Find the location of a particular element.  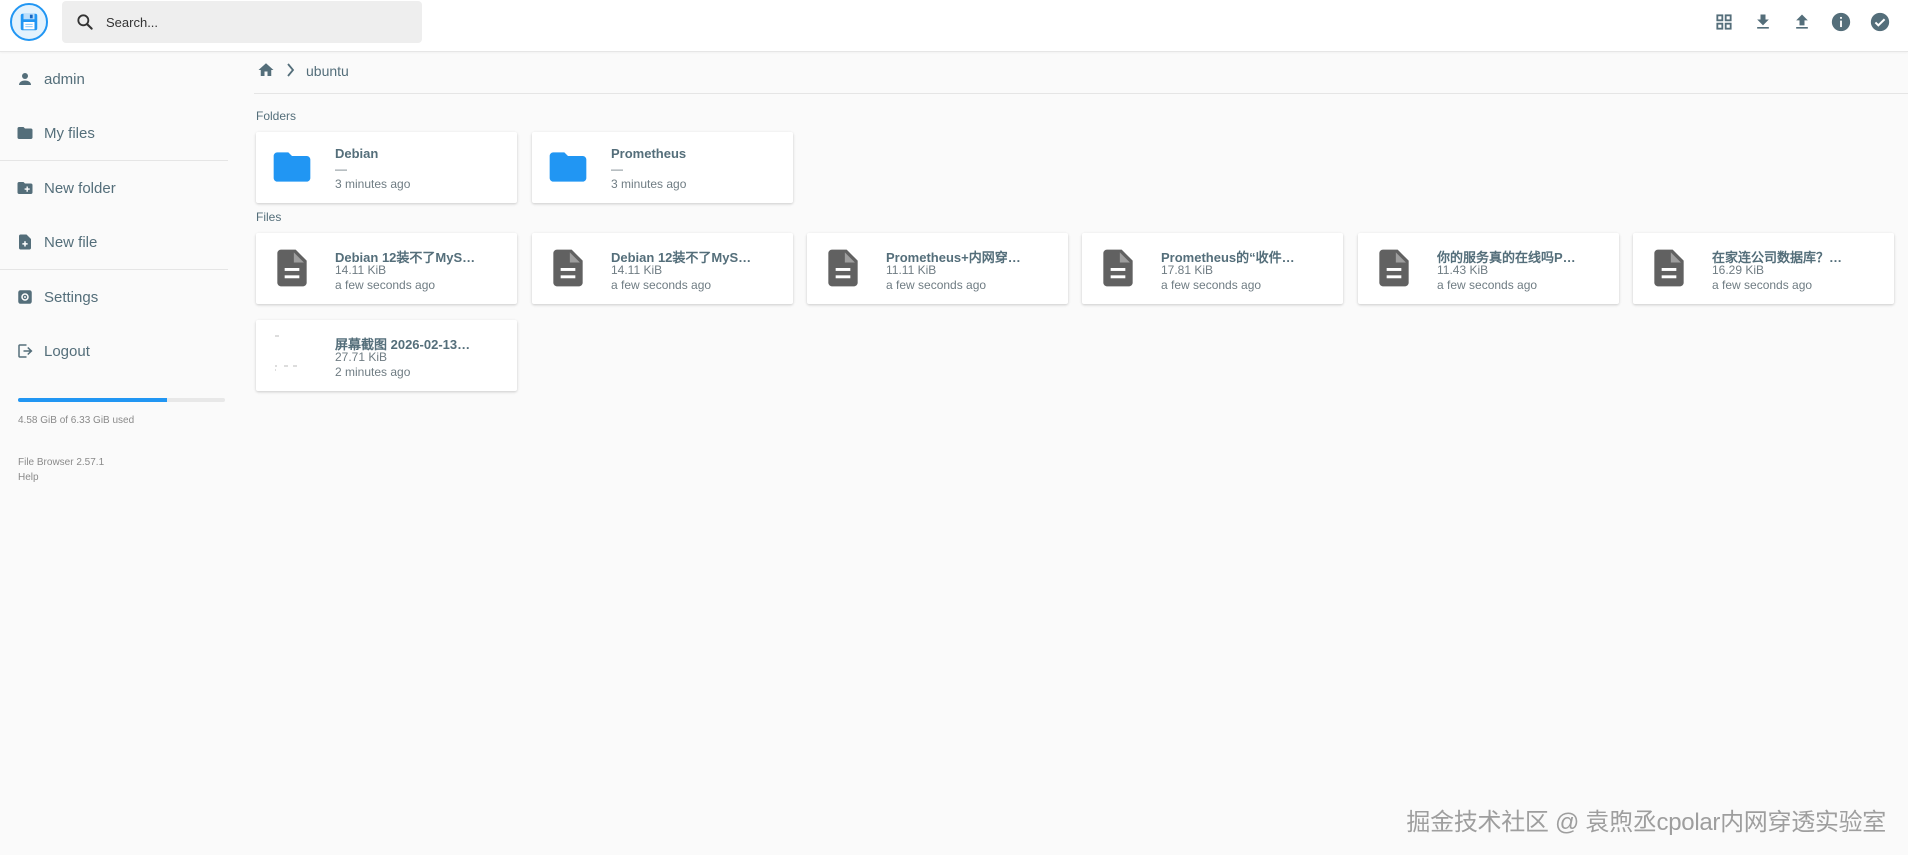

search-icon is located at coordinates (85, 22).